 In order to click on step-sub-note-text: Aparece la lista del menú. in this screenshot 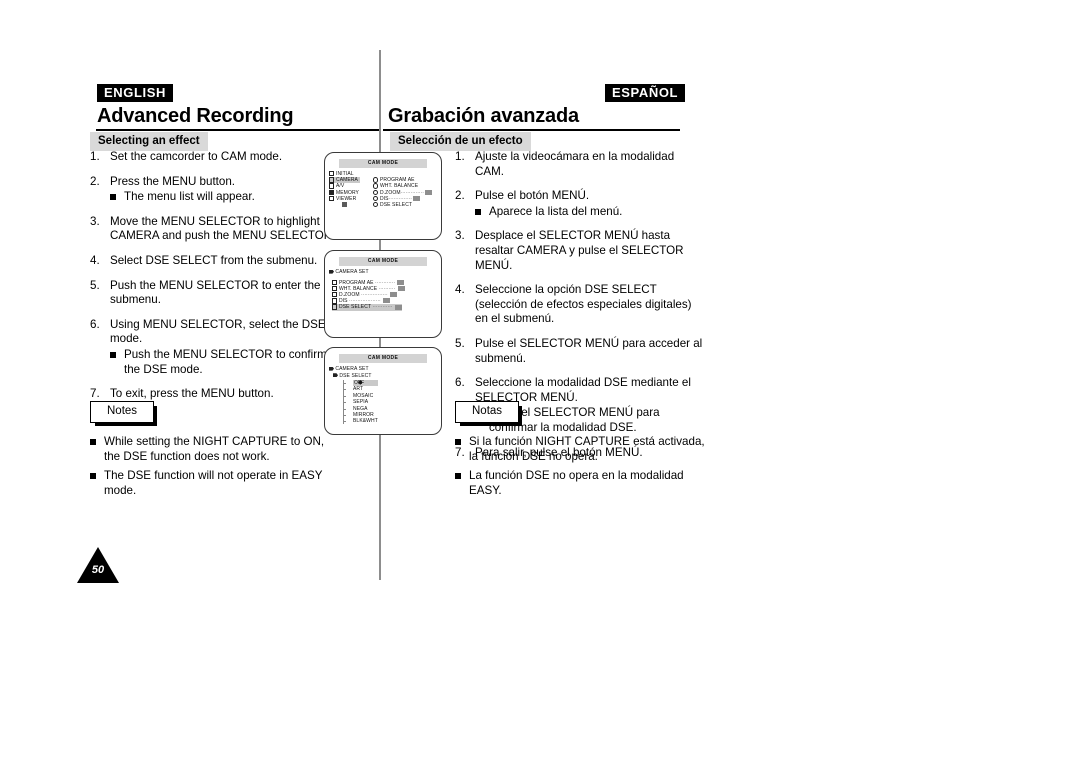, I will do `click(556, 211)`.